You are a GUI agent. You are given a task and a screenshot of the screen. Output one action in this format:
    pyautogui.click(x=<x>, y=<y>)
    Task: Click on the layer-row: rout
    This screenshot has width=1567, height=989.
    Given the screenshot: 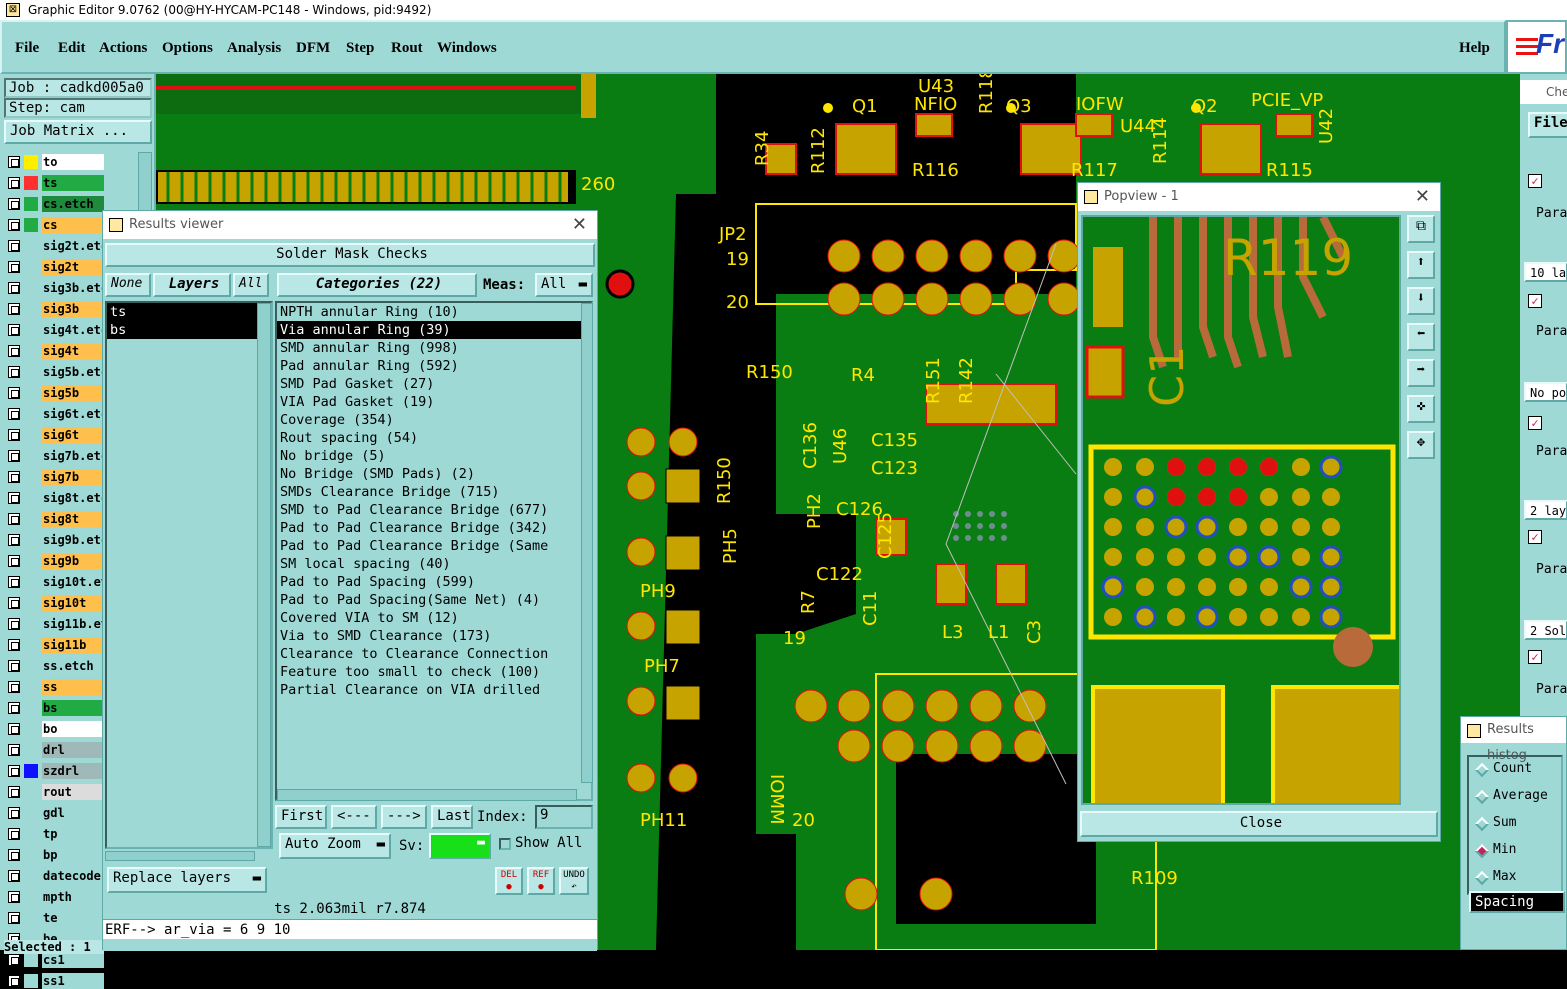 What is the action you would take?
    pyautogui.click(x=55, y=792)
    